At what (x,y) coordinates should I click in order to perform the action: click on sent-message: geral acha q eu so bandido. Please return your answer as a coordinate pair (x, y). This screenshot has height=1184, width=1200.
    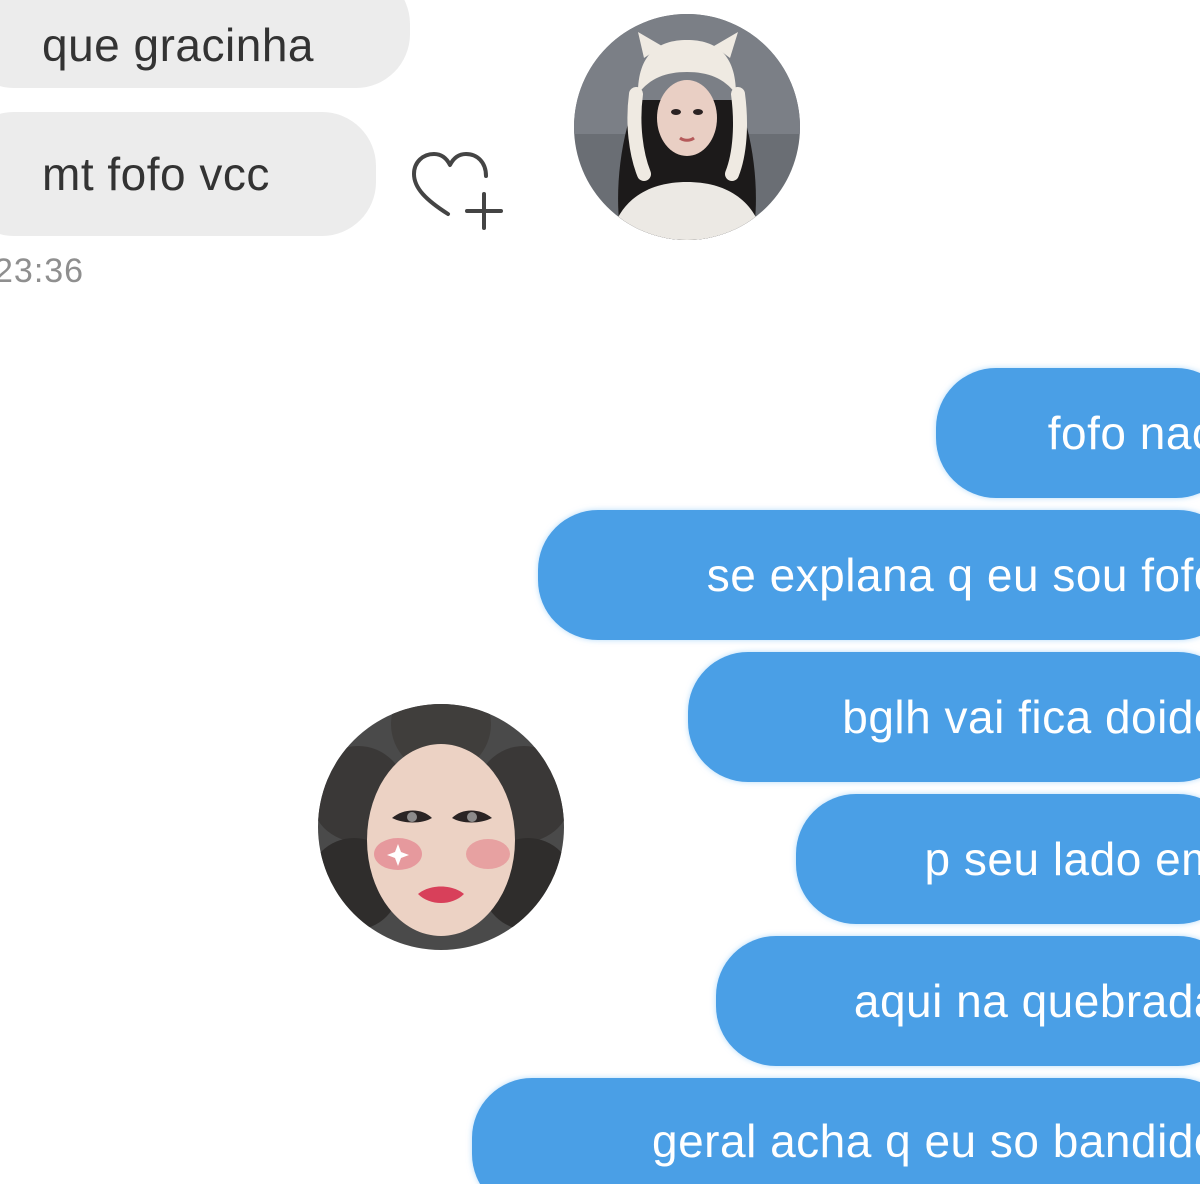
    Looking at the image, I should click on (836, 1131).